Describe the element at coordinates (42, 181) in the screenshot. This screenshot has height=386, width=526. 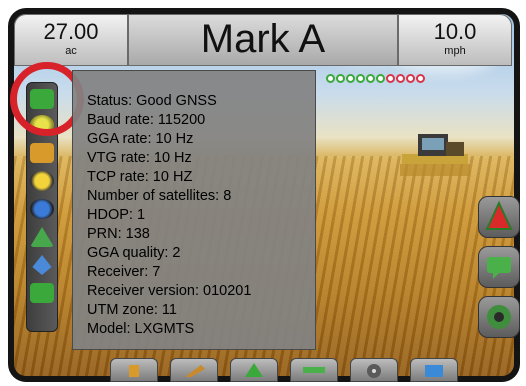
I see `boom-height-icon` at that location.